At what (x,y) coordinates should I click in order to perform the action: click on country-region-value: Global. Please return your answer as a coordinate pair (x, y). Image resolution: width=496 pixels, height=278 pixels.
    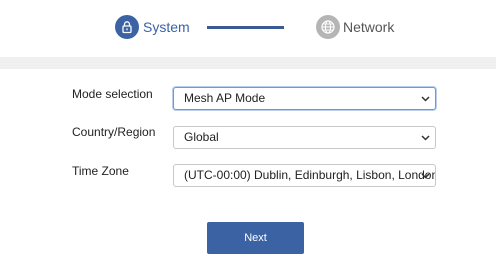
    Looking at the image, I should click on (201, 137).